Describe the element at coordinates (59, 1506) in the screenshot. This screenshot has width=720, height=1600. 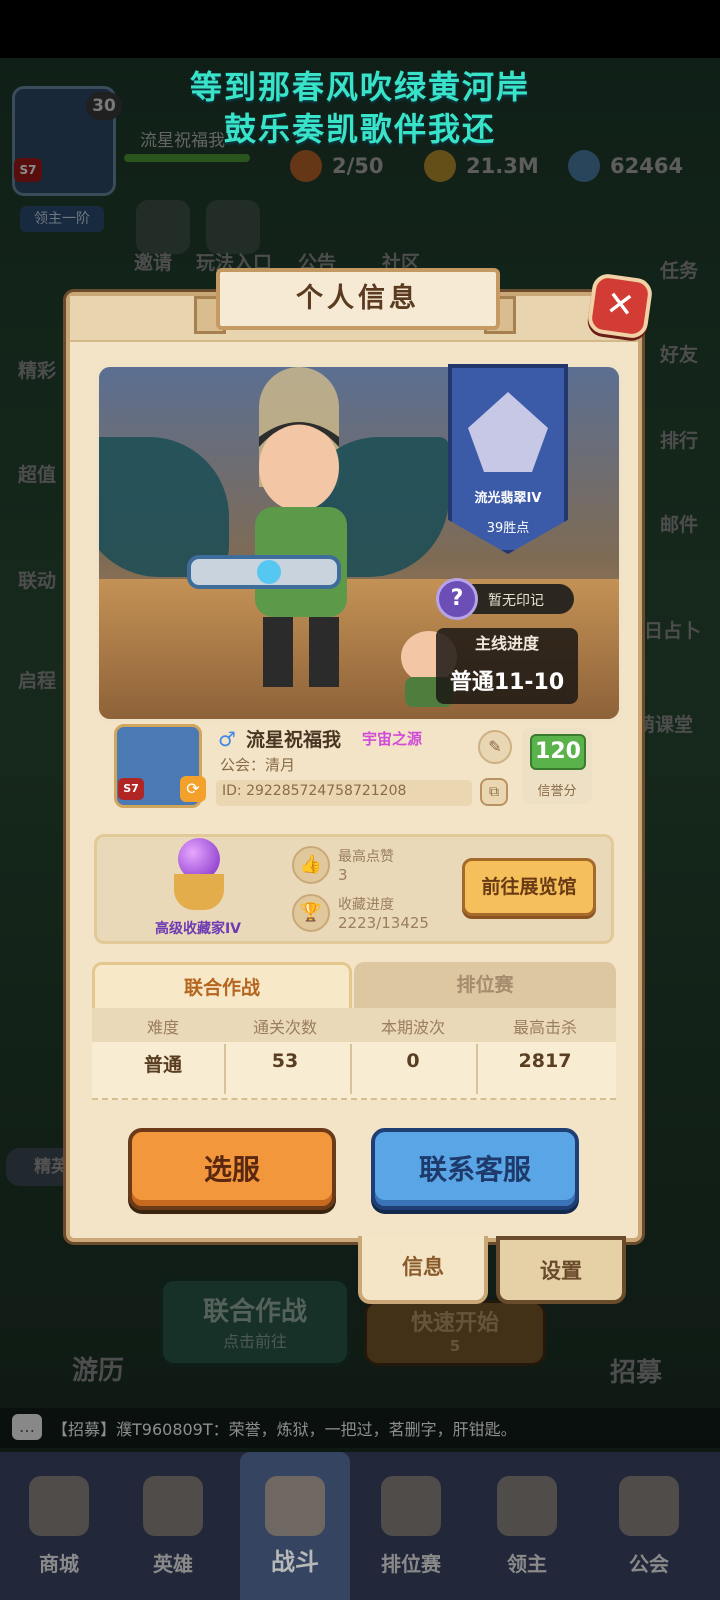
I see `shop-icon` at that location.